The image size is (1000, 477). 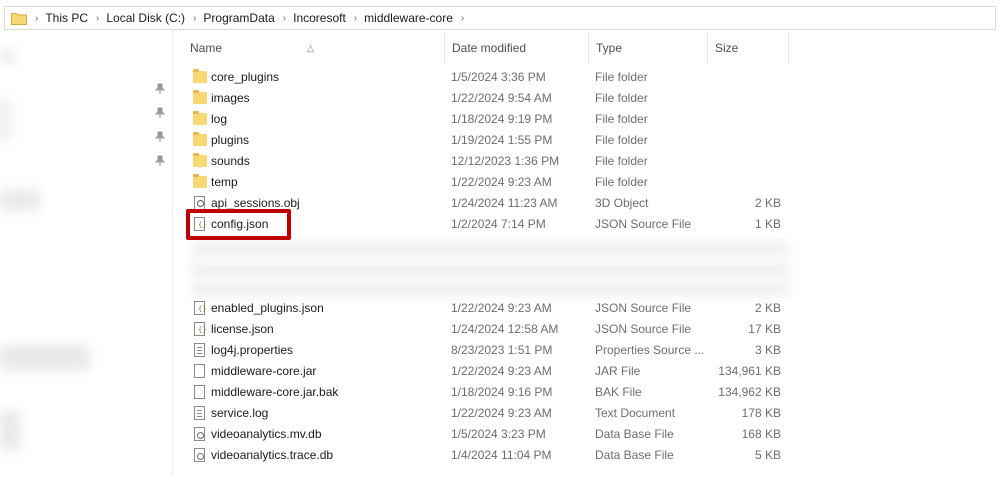 What do you see at coordinates (488, 119) in the screenshot?
I see `list-item: log 1/18/2024 9:19 PM File folder` at bounding box center [488, 119].